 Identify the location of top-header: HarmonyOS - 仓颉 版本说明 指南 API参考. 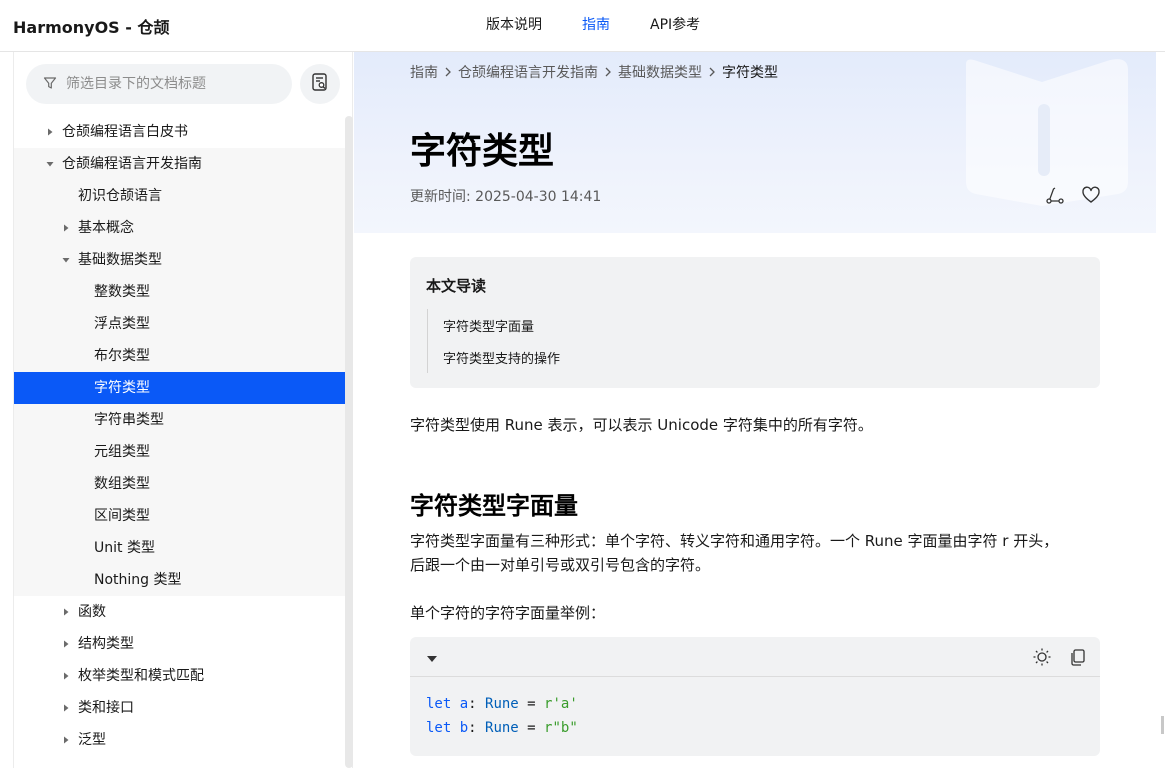
(582, 26).